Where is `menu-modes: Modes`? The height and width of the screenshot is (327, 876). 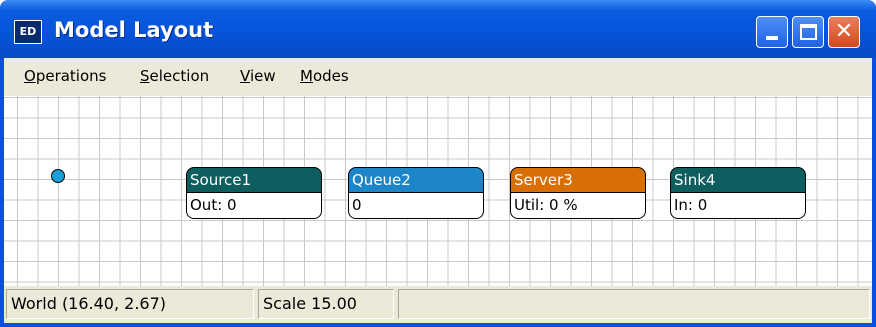
menu-modes: Modes is located at coordinates (324, 76).